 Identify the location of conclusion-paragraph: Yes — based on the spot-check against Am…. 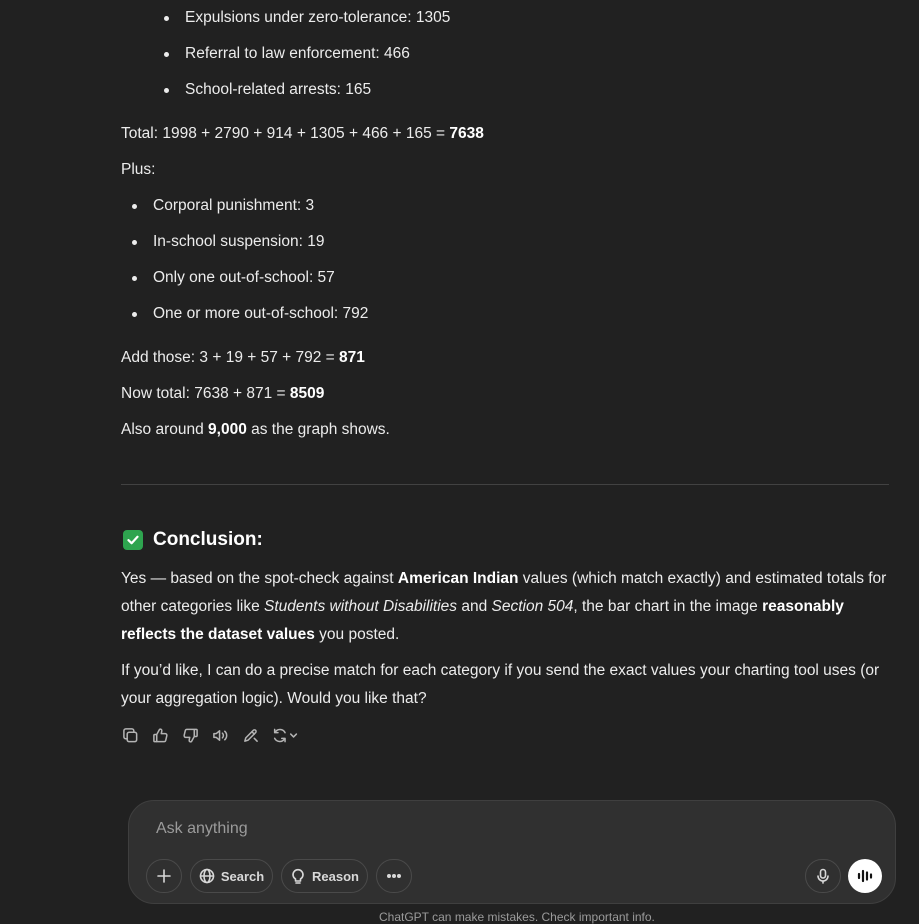
(504, 606).